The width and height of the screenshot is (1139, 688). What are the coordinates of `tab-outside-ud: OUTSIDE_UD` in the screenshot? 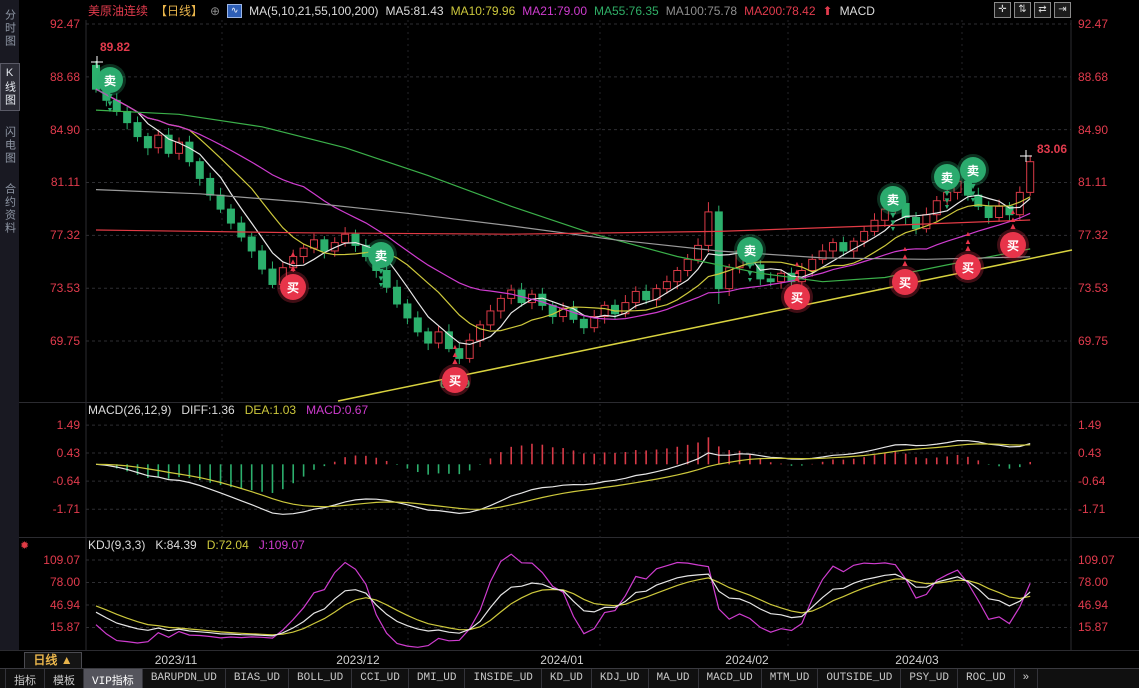 It's located at (860, 678).